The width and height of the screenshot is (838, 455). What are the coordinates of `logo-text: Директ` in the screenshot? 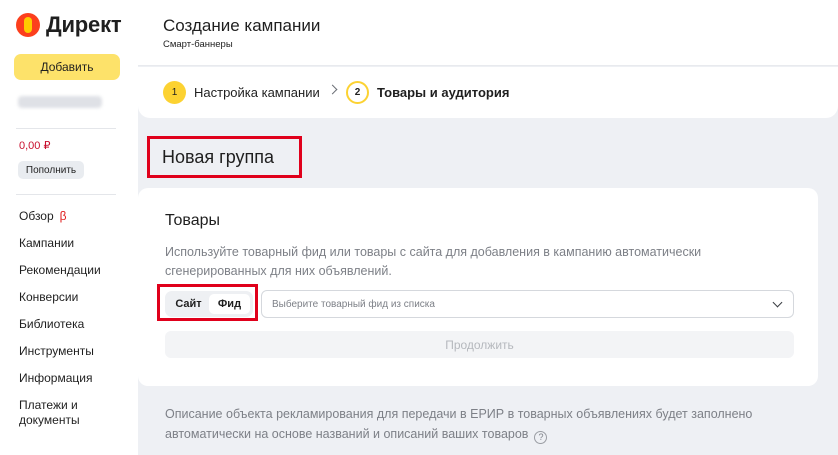 It's located at (84, 24).